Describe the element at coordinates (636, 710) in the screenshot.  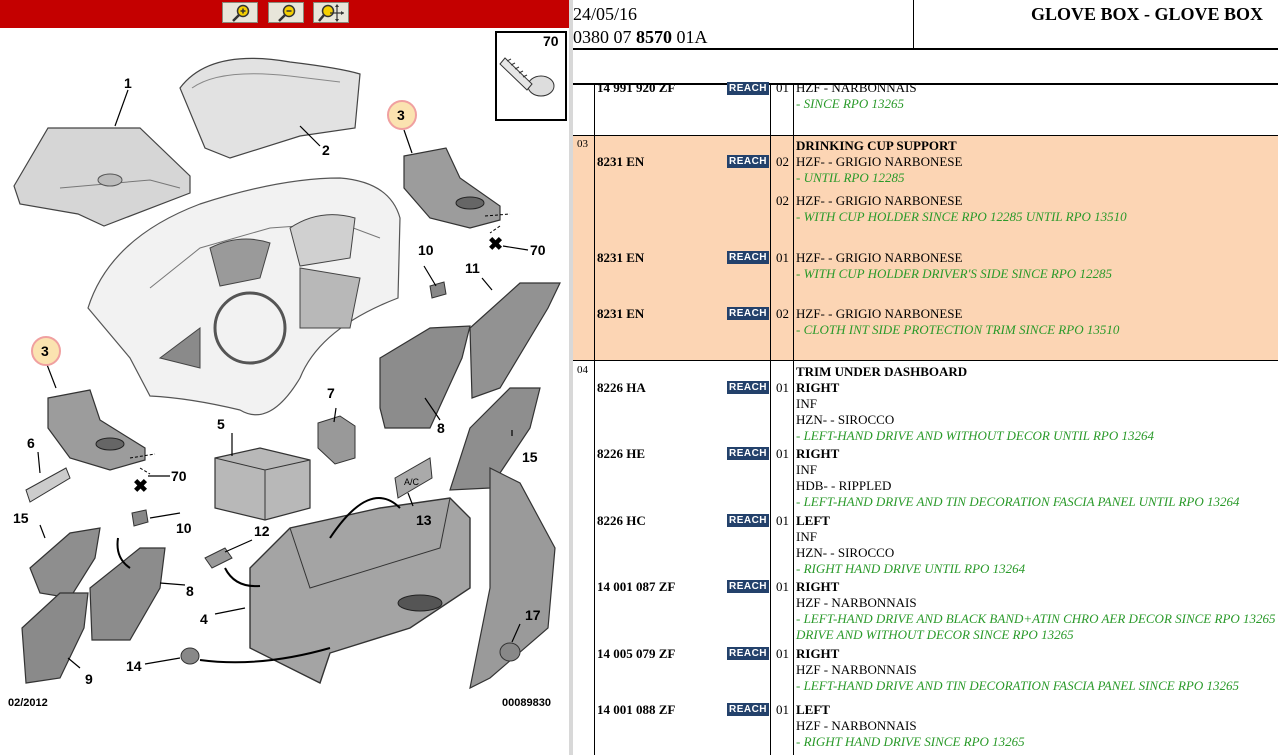
I see `part-number: 14 001 088 ZF` at that location.